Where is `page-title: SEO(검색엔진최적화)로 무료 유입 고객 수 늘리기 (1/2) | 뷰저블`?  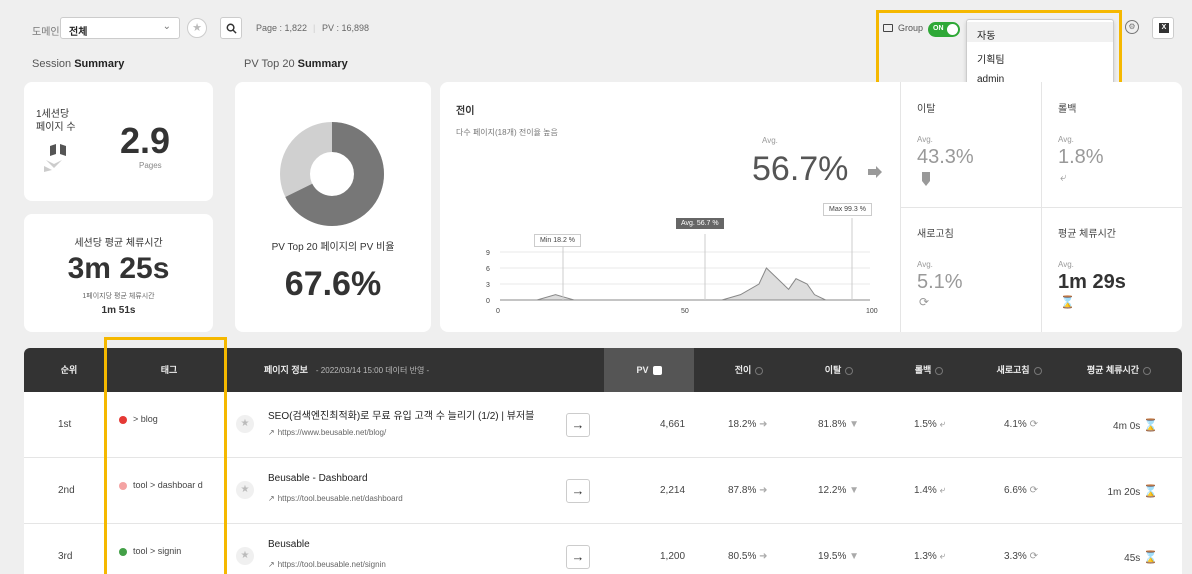
page-title: SEO(검색엔진최적화)로 무료 유입 고객 수 늘리기 (1/2) | 뷰저블 is located at coordinates (401, 416).